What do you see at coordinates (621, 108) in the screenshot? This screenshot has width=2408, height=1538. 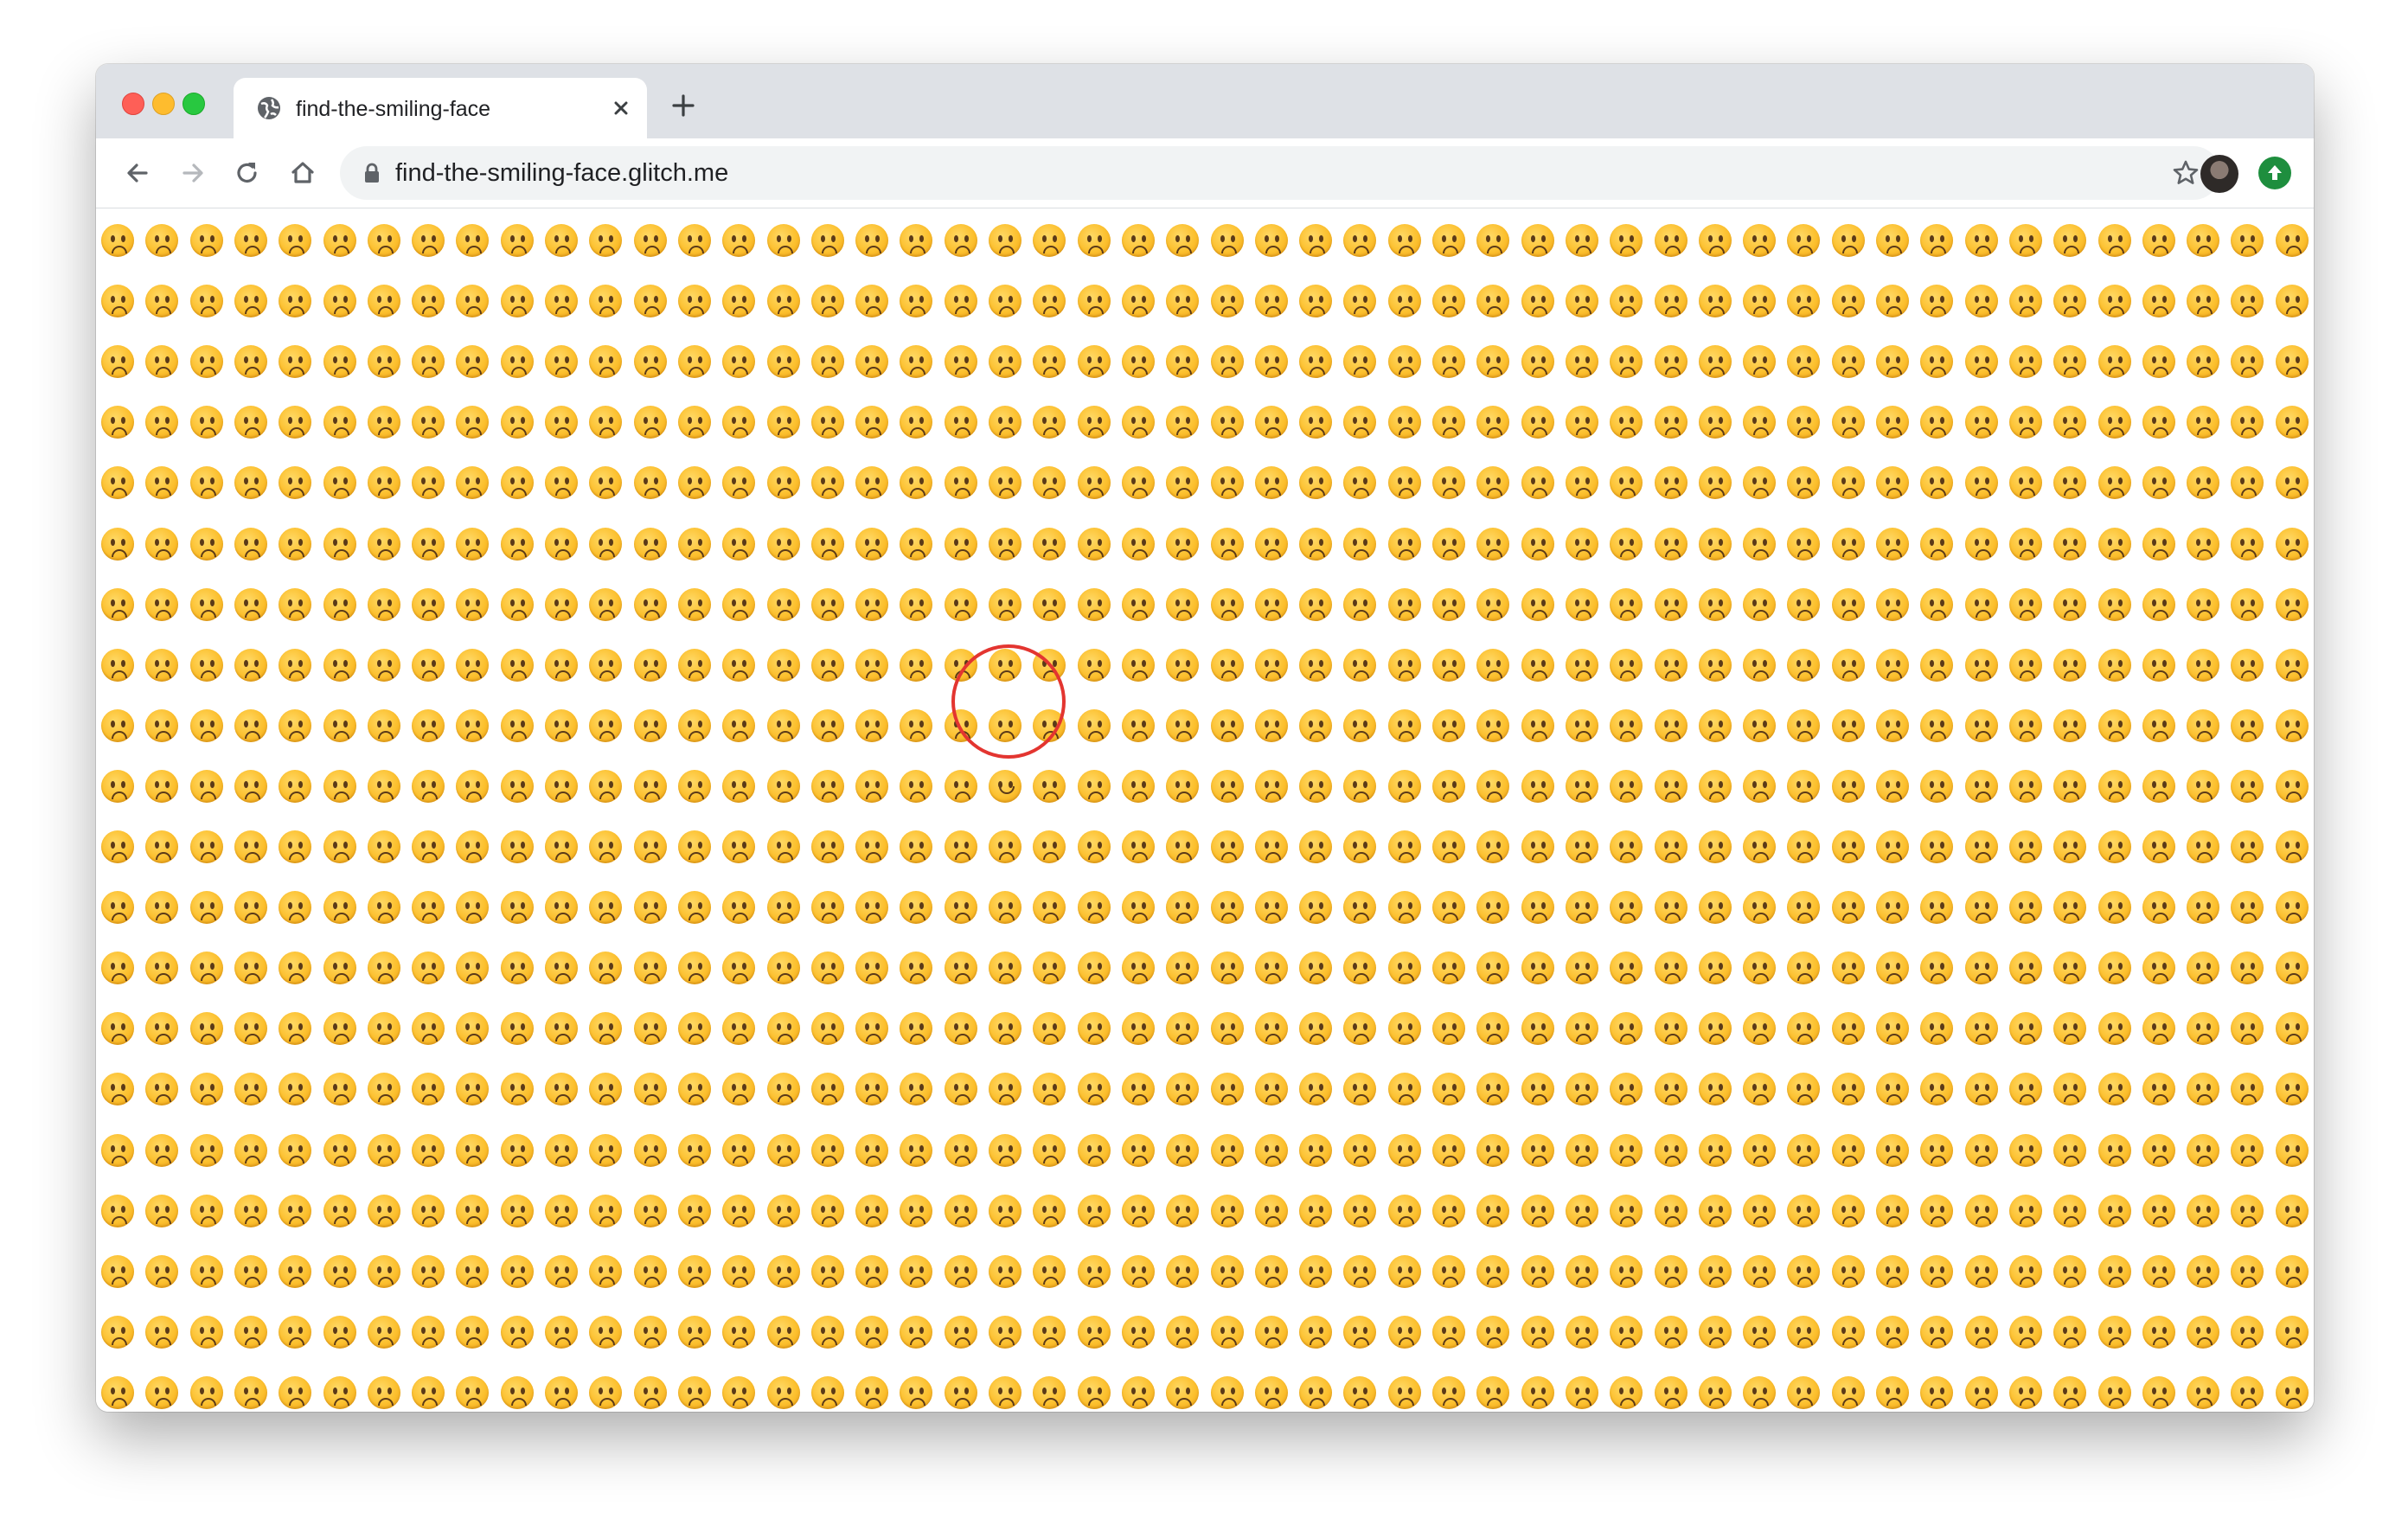 I see `close-icon` at bounding box center [621, 108].